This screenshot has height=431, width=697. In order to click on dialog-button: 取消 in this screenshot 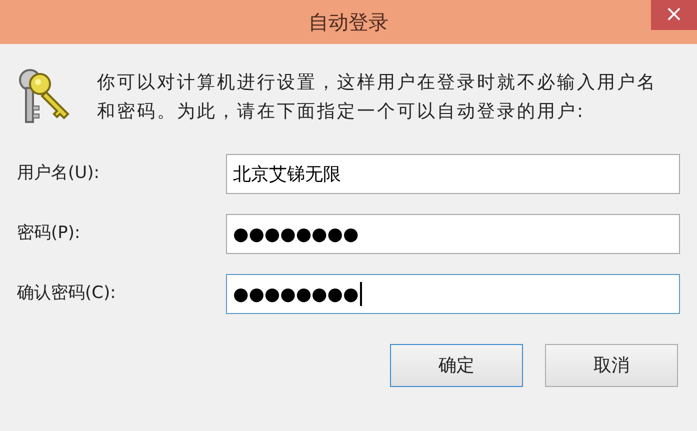, I will do `click(611, 365)`.